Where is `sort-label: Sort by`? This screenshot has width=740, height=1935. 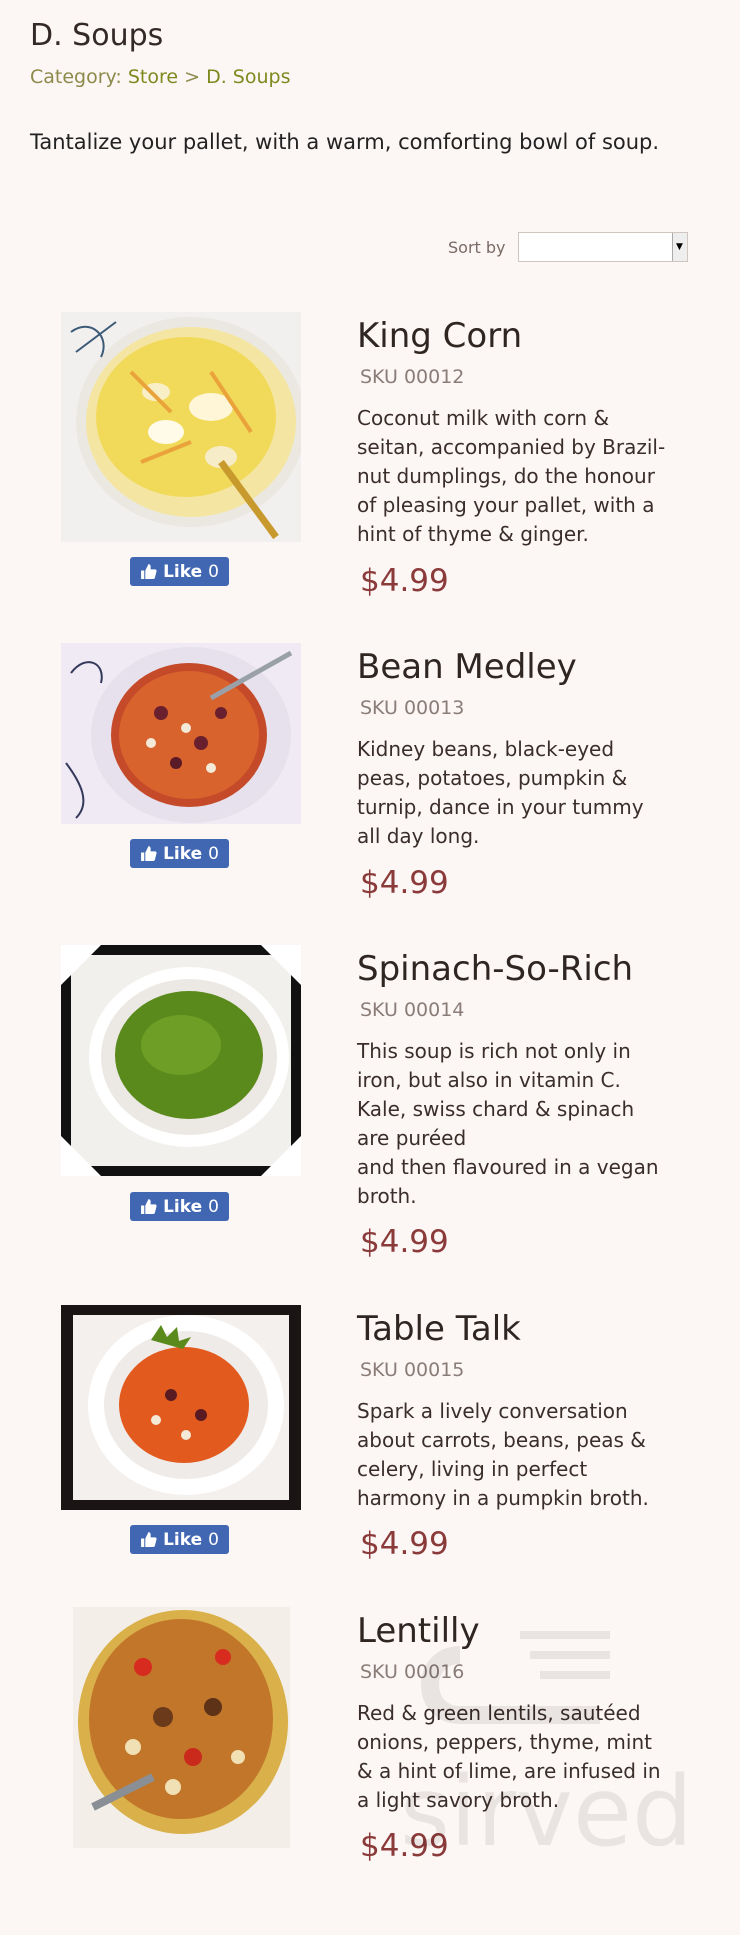 sort-label: Sort by is located at coordinates (477, 247).